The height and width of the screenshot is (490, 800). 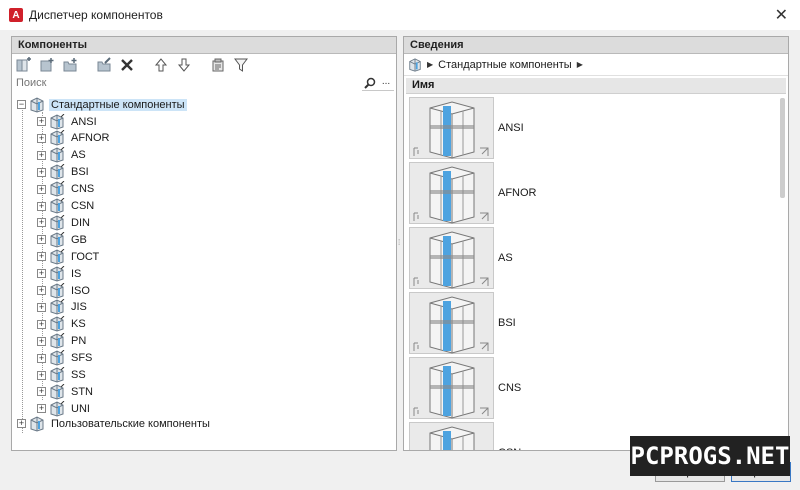 I want to click on details-list-item: ANSI, so click(x=466, y=128).